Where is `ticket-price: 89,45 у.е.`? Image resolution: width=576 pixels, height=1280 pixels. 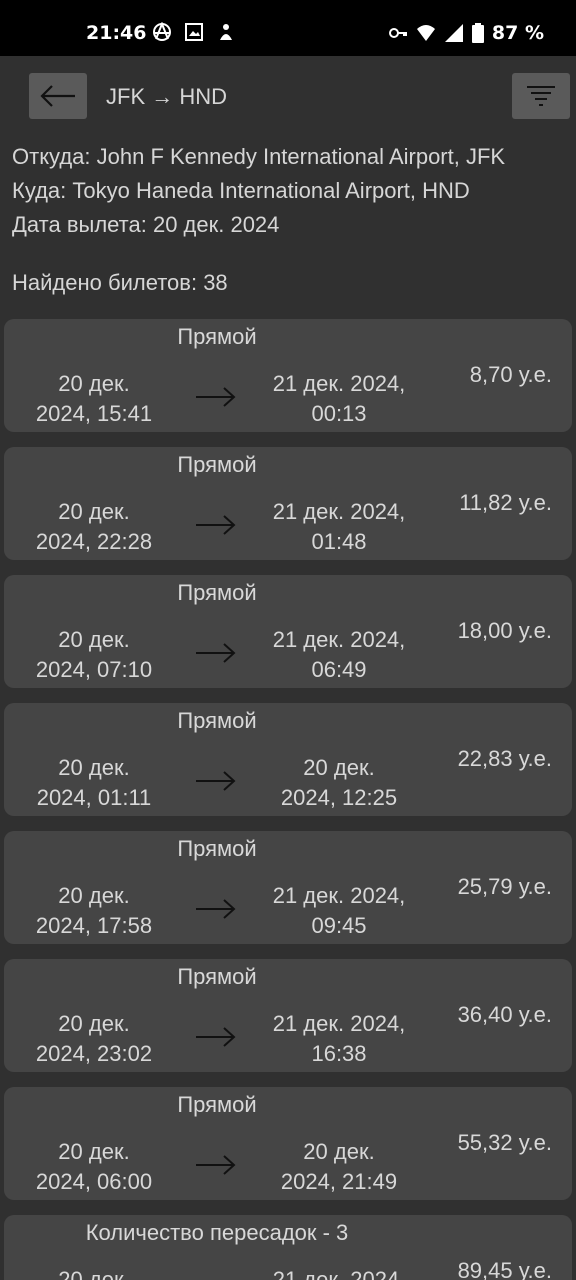
ticket-price: 89,45 у.е. is located at coordinates (504, 1269).